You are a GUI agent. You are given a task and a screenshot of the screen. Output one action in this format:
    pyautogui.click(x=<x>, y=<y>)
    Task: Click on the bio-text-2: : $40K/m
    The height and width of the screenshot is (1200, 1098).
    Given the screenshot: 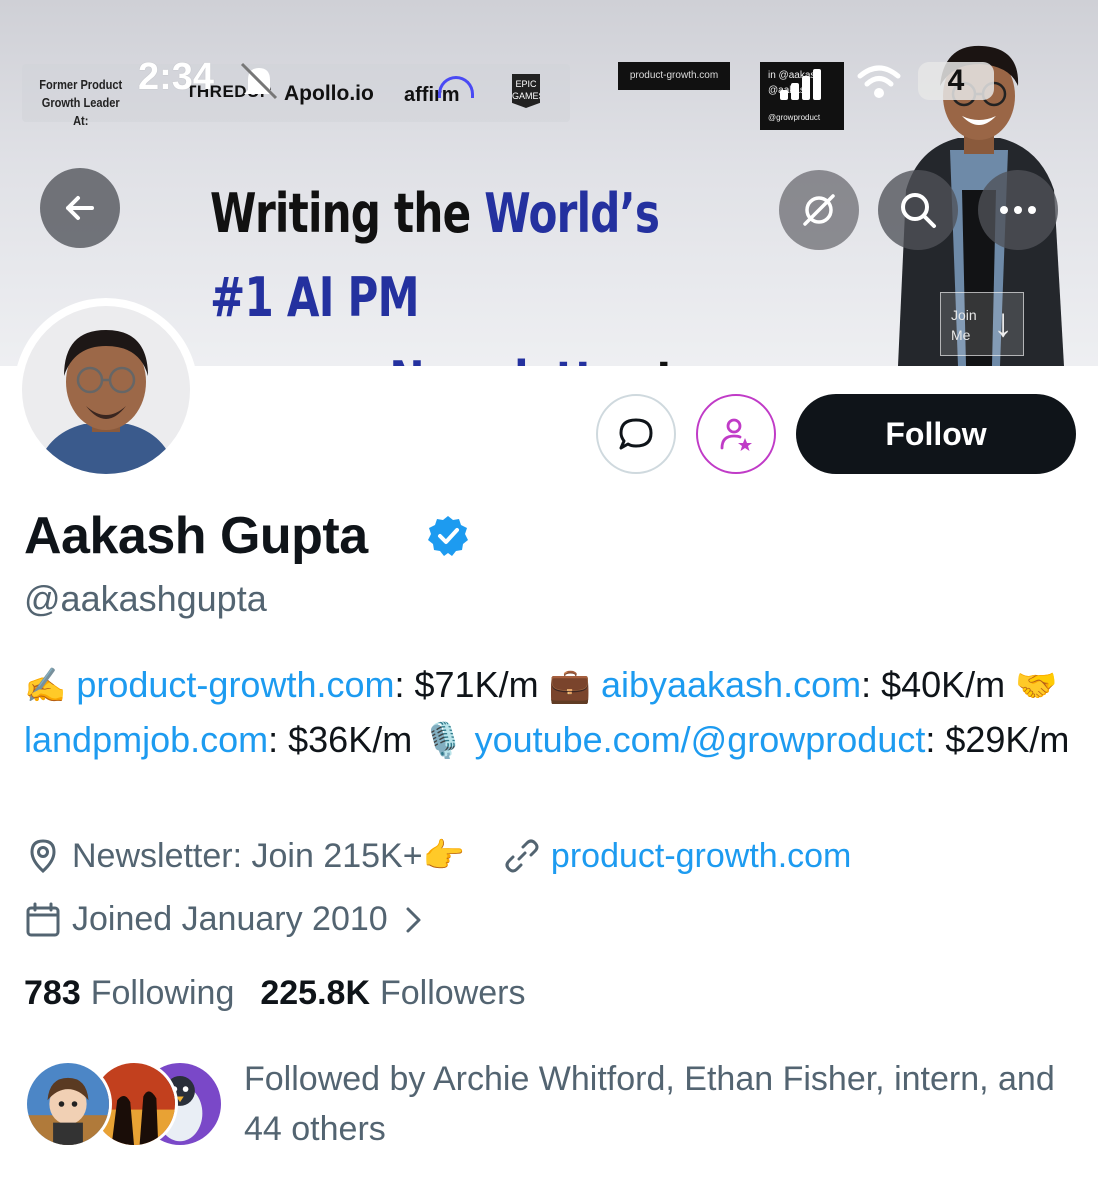 What is the action you would take?
    pyautogui.click(x=938, y=684)
    